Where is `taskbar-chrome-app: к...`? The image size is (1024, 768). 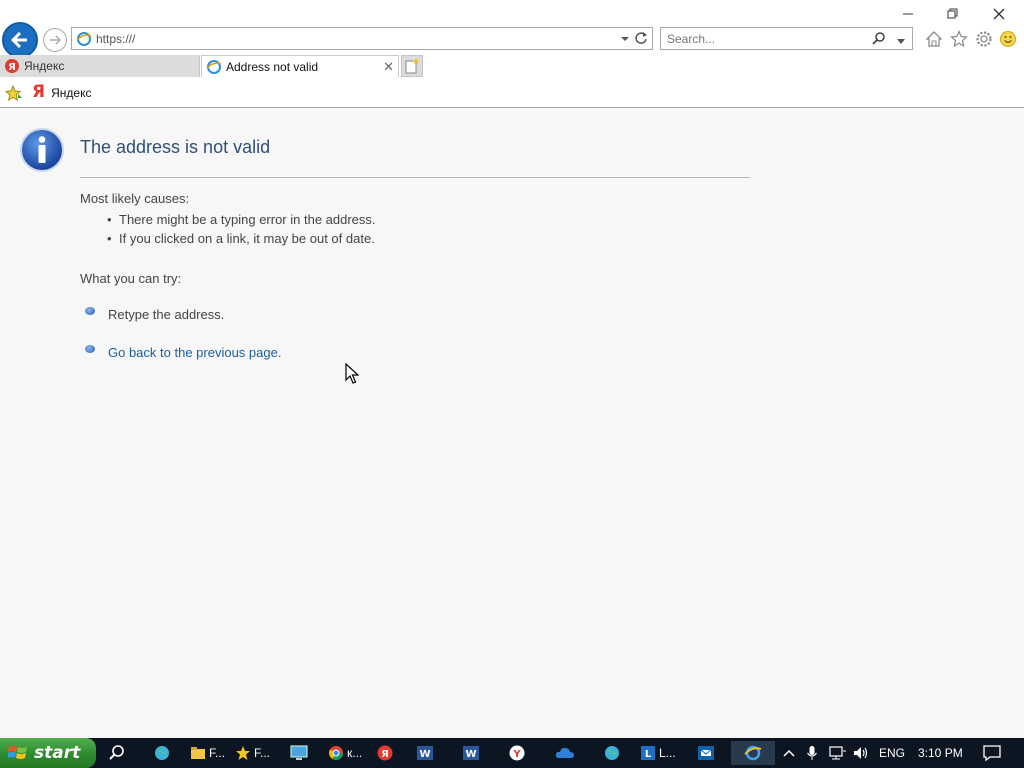
taskbar-chrome-app: к... is located at coordinates (345, 753).